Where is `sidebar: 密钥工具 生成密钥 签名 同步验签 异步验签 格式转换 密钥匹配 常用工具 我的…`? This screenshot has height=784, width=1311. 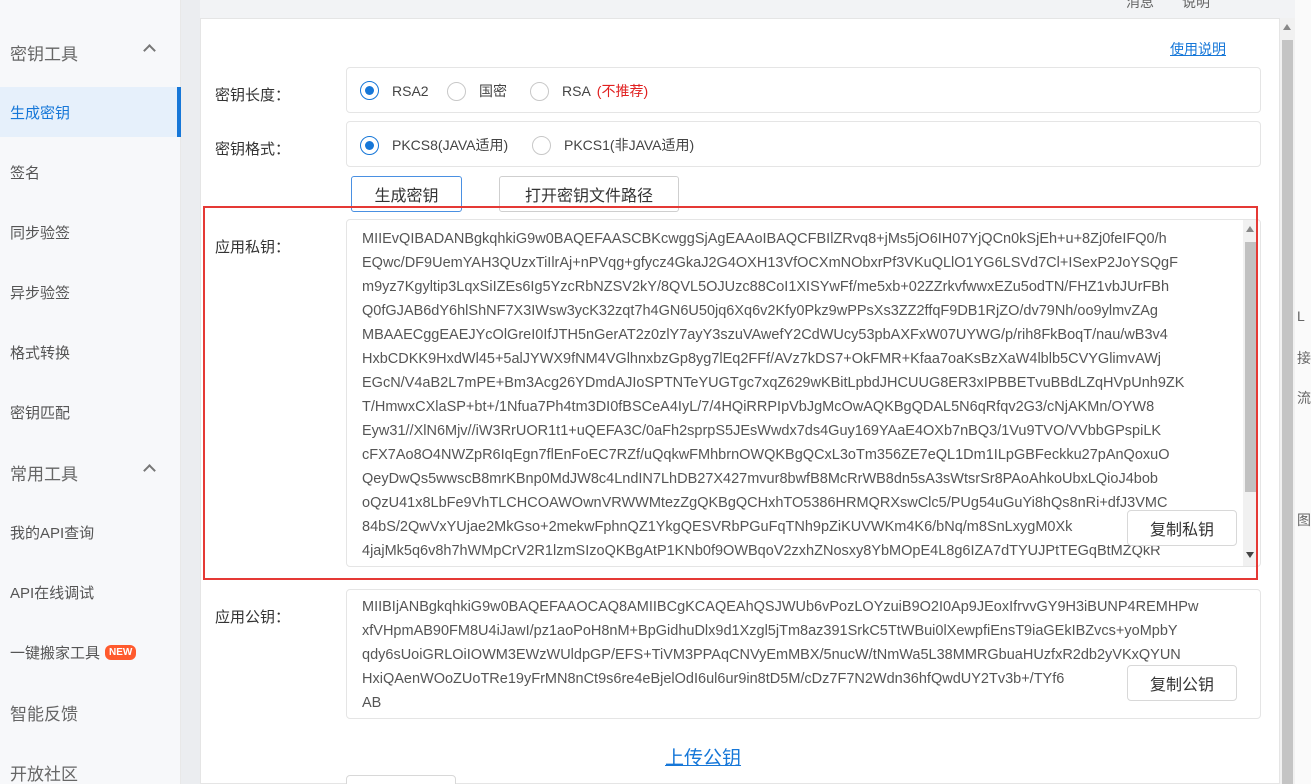
sidebar: 密钥工具 生成密钥 签名 同步验签 异步验签 格式转换 密钥匹配 常用工具 我的… is located at coordinates (90, 392).